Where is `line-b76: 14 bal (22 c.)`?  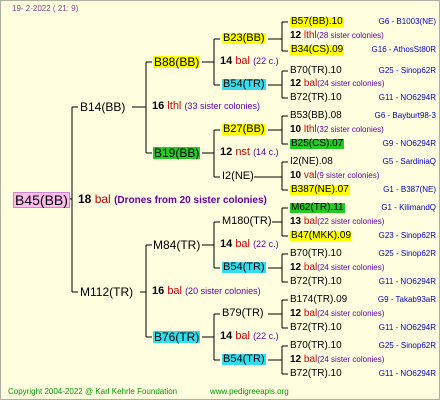 line-b76: 14 bal (22 c.) is located at coordinates (249, 336).